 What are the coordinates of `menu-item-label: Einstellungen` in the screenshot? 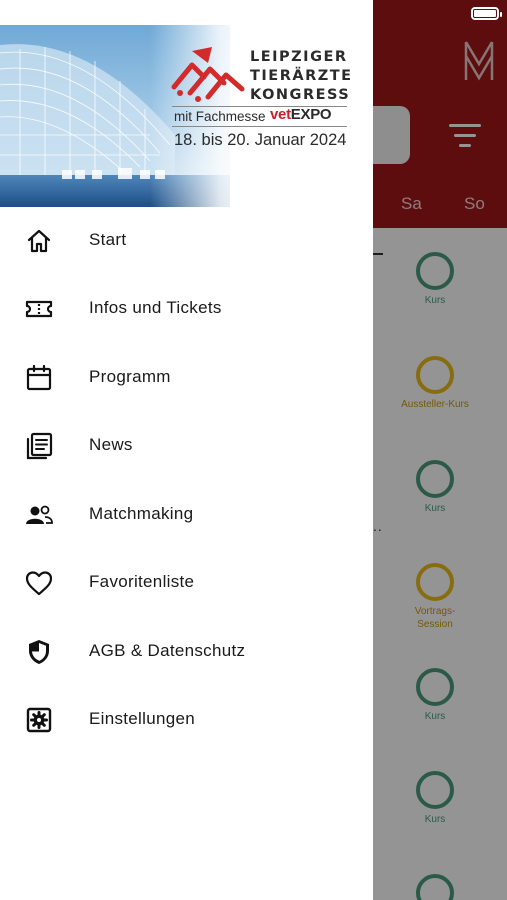 It's located at (142, 718).